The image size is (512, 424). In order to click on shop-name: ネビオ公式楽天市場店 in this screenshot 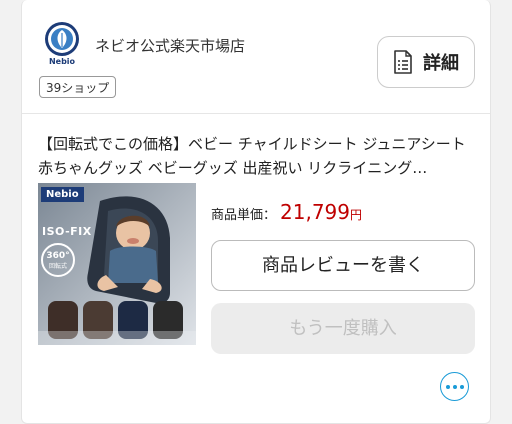, I will do `click(170, 45)`.